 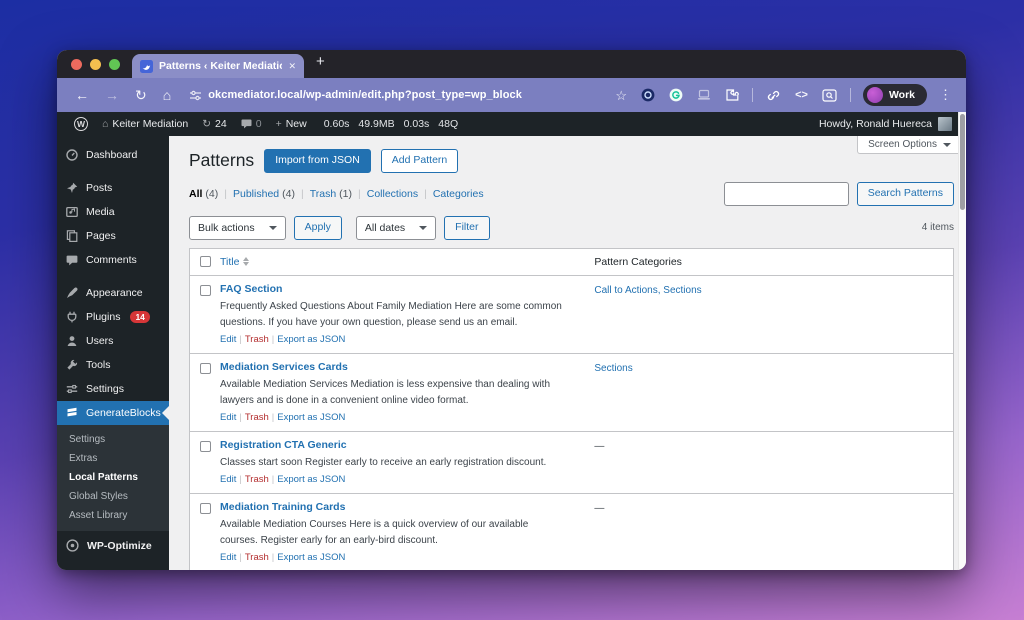 What do you see at coordinates (251, 289) in the screenshot?
I see `pattern-title-link: FAQ Section` at bounding box center [251, 289].